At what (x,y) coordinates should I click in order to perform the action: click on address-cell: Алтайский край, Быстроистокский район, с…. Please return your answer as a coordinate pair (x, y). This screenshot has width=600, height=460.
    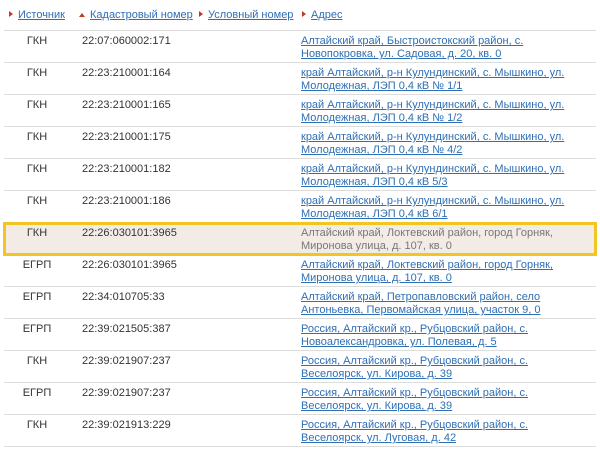
    Looking at the image, I should click on (446, 46).